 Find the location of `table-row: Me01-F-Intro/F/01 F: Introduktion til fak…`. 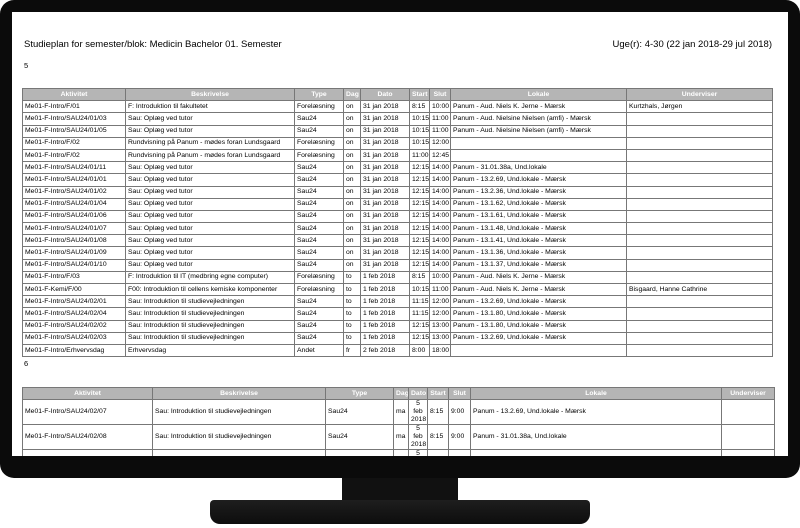

table-row: Me01-F-Intro/F/01 F: Introduktion til fak… is located at coordinates (397, 107).